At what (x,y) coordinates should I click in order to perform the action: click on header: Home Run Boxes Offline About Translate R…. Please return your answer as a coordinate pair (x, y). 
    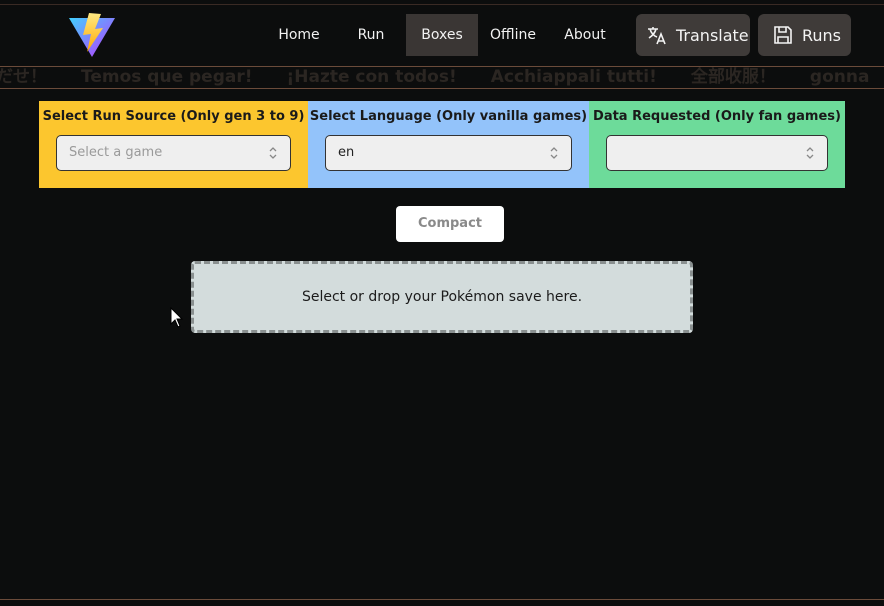
    Looking at the image, I should click on (442, 33).